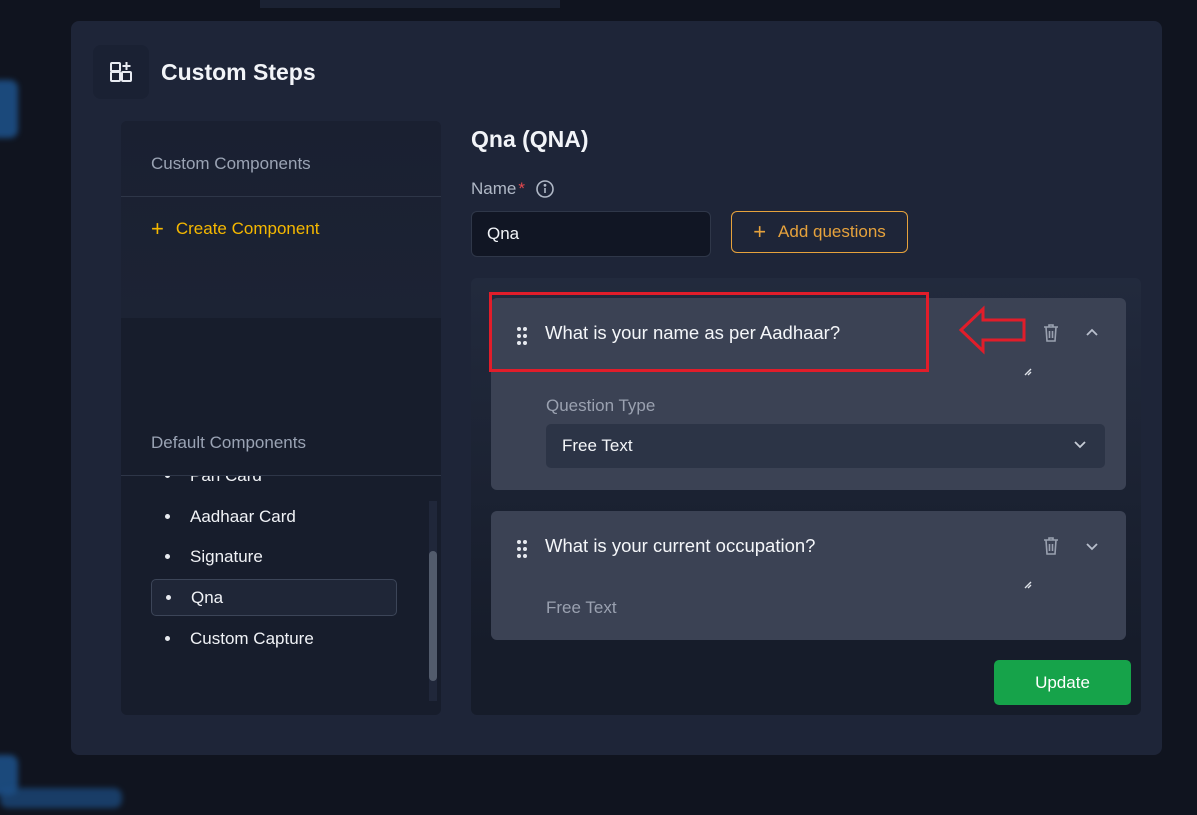 This screenshot has width=1197, height=815. I want to click on list-item: Pan Card, so click(274, 485).